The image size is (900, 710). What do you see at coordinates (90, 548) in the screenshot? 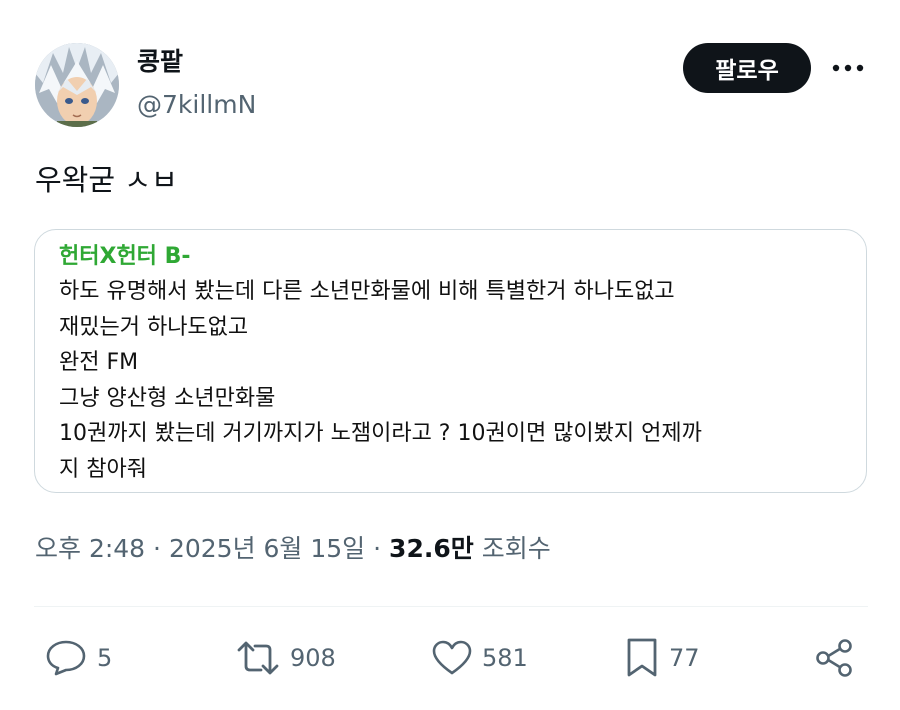
I see `tweet-time: 오후 2:48` at bounding box center [90, 548].